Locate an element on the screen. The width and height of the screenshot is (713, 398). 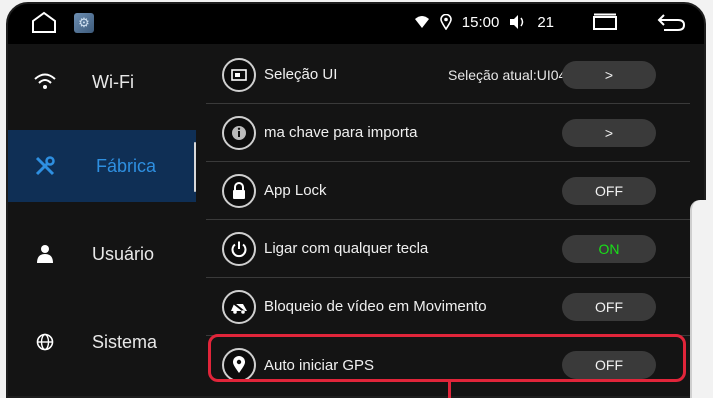
setting-label: App Lock is located at coordinates (295, 190).